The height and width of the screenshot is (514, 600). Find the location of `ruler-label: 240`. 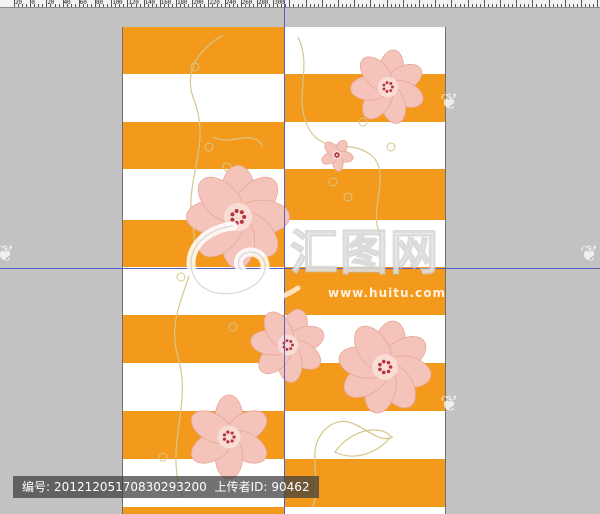

ruler-label: 240 is located at coordinates (230, 3).